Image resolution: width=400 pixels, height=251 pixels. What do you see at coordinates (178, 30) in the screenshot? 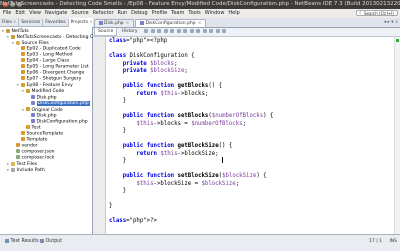
I see `toggle-highlight-icon` at bounding box center [178, 30].